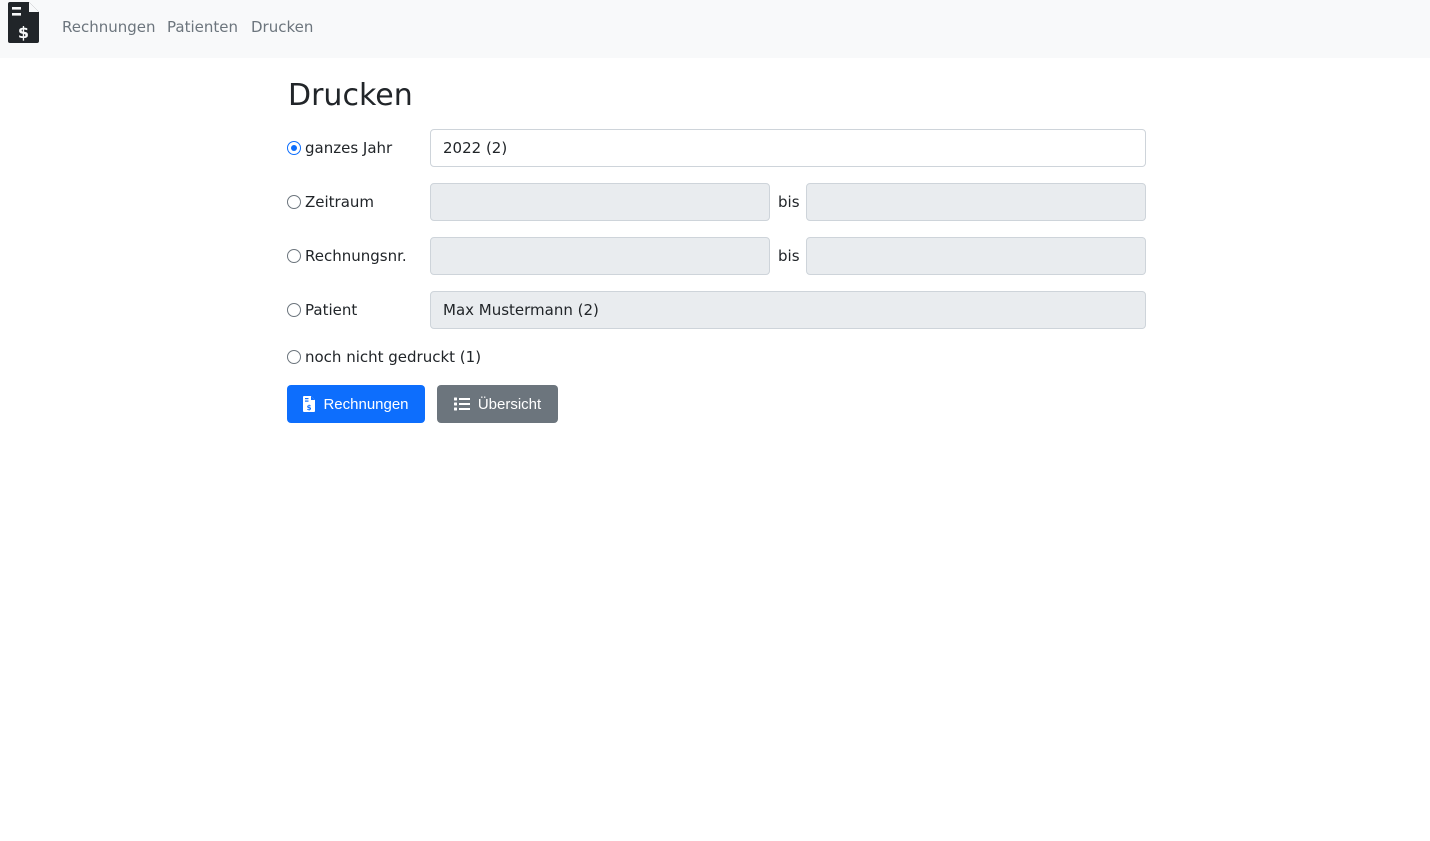 Image resolution: width=1430 pixels, height=841 pixels. What do you see at coordinates (789, 202) in the screenshot?
I see `zeitraum-bis-label: bis` at bounding box center [789, 202].